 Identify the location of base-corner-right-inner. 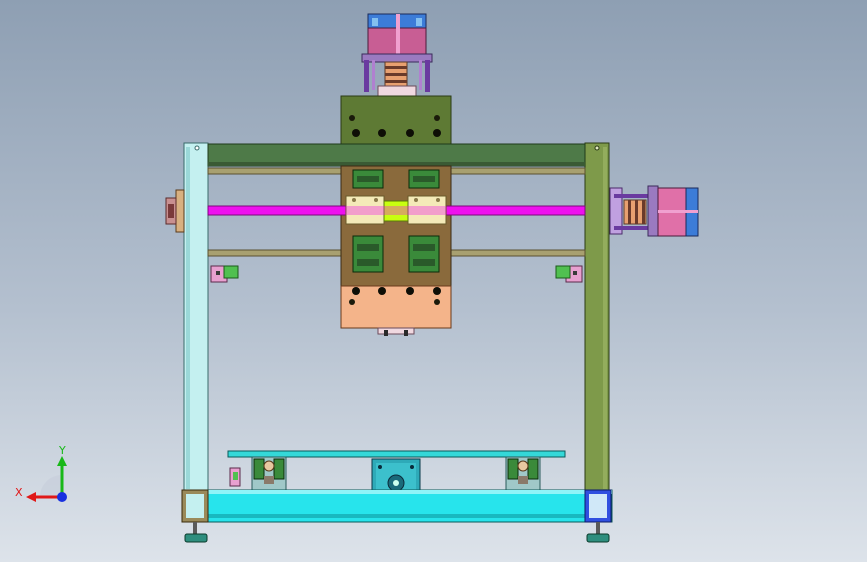
(598, 506).